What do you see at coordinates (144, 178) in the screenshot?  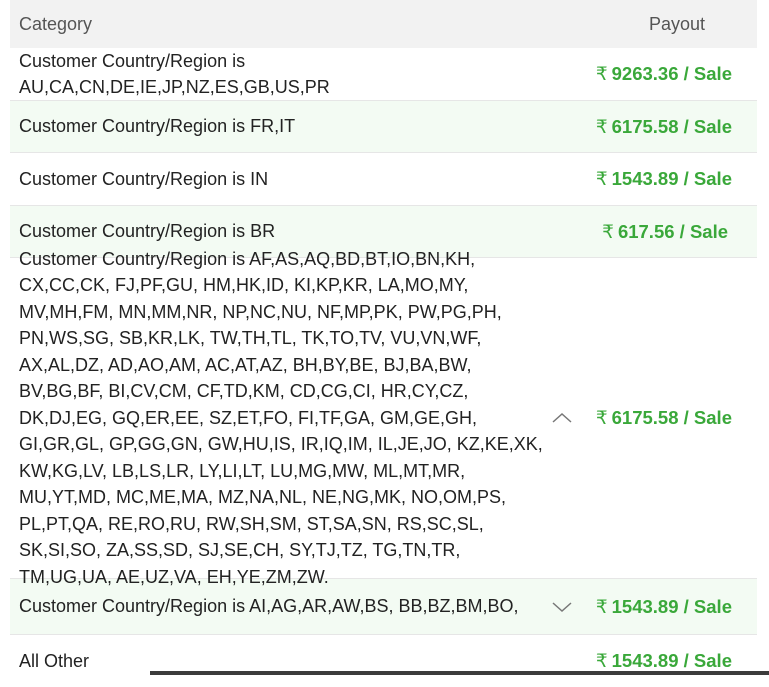 I see `row-category: Customer Country/Region is IN` at bounding box center [144, 178].